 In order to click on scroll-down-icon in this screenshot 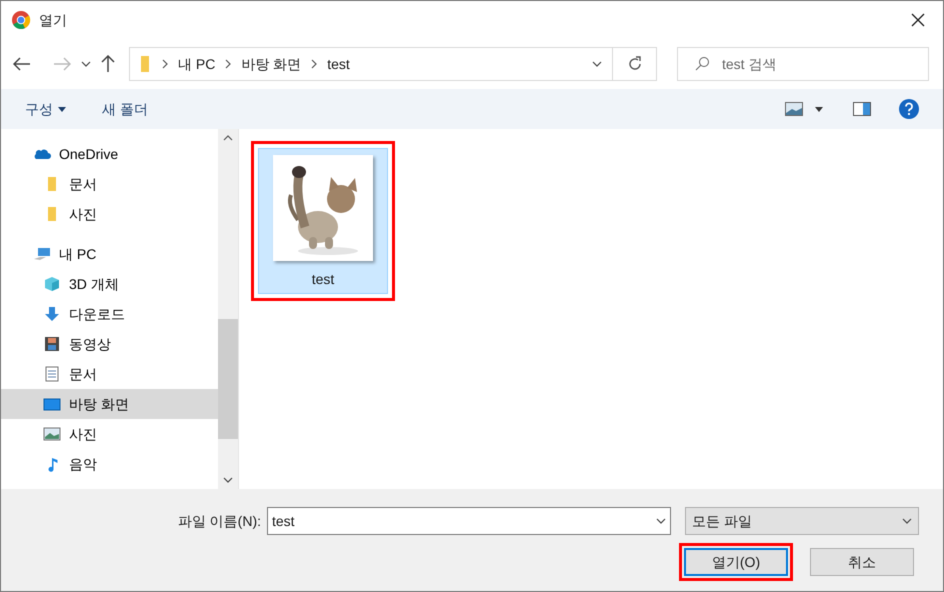, I will do `click(228, 480)`.